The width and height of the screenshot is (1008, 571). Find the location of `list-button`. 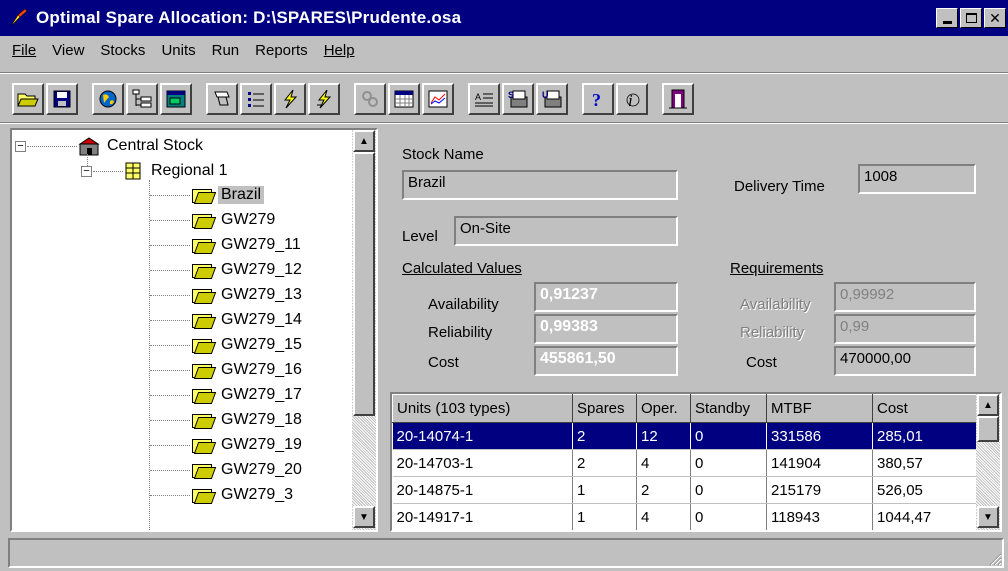

list-button is located at coordinates (256, 99).